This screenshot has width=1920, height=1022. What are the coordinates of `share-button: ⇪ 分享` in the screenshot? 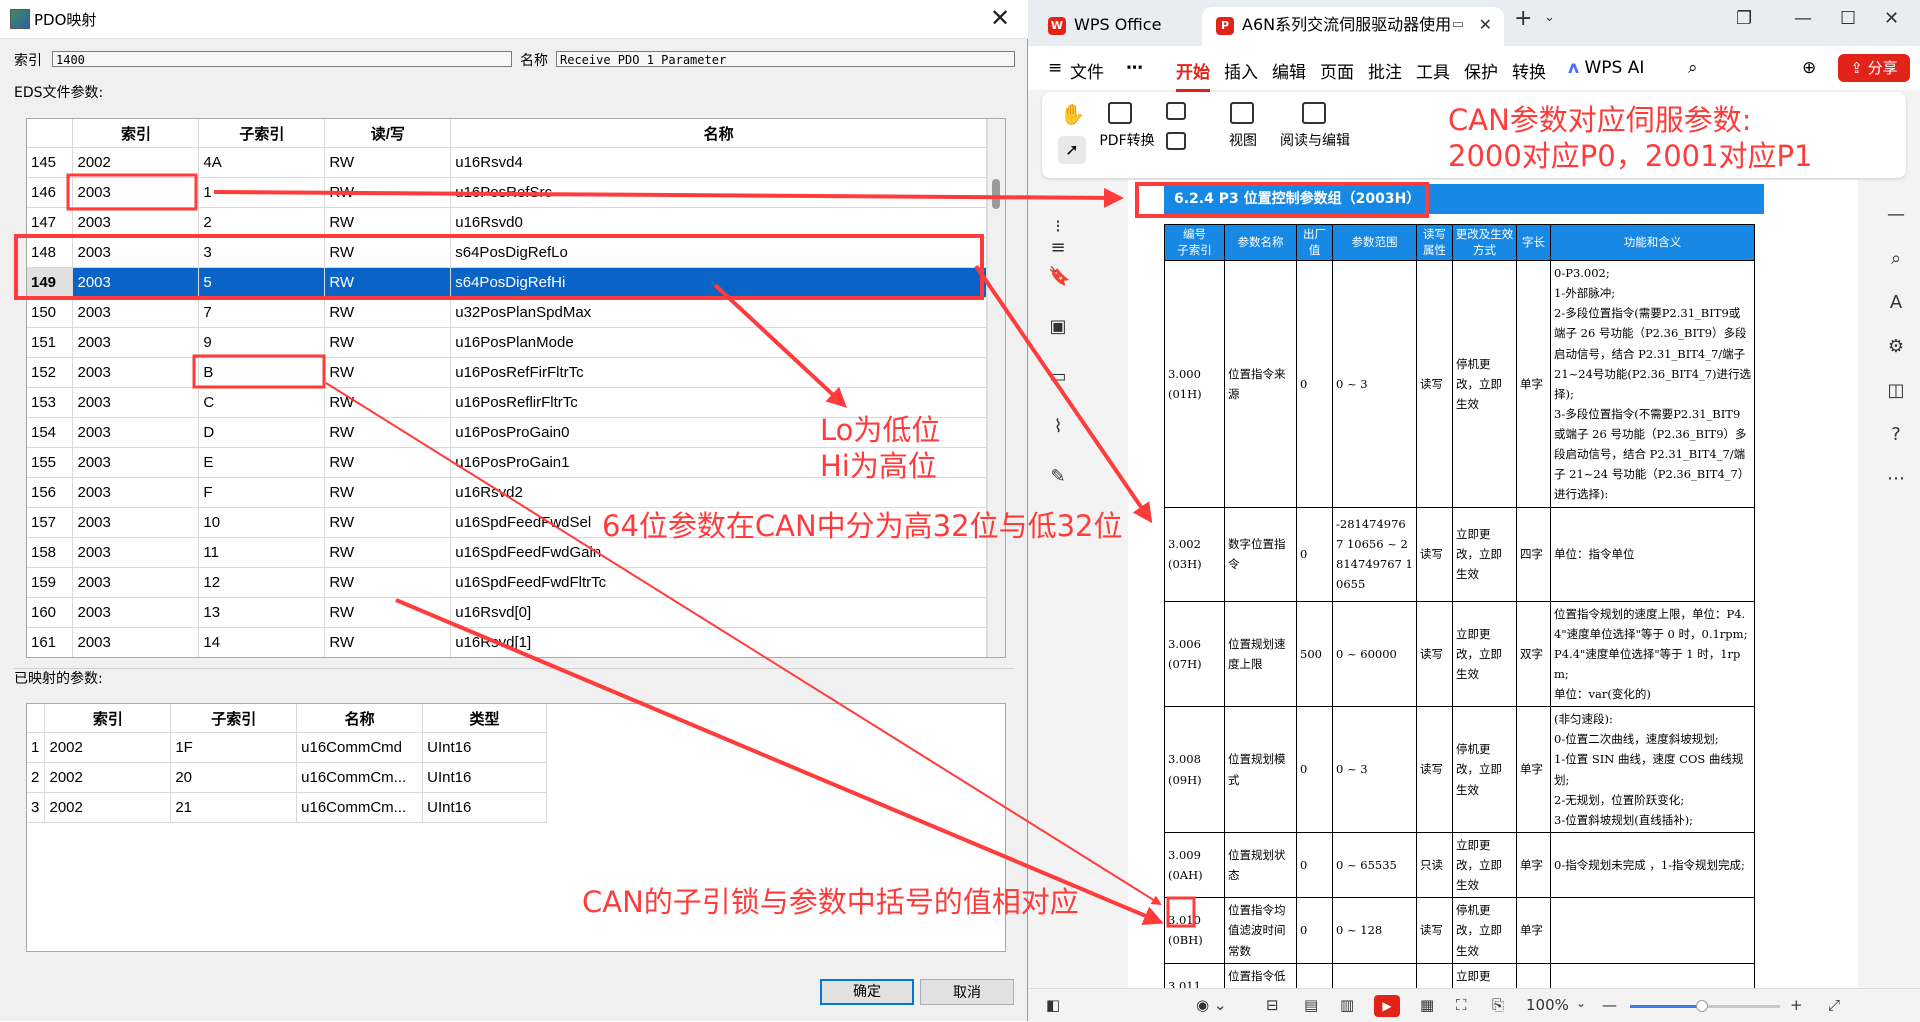 It's located at (1874, 68).